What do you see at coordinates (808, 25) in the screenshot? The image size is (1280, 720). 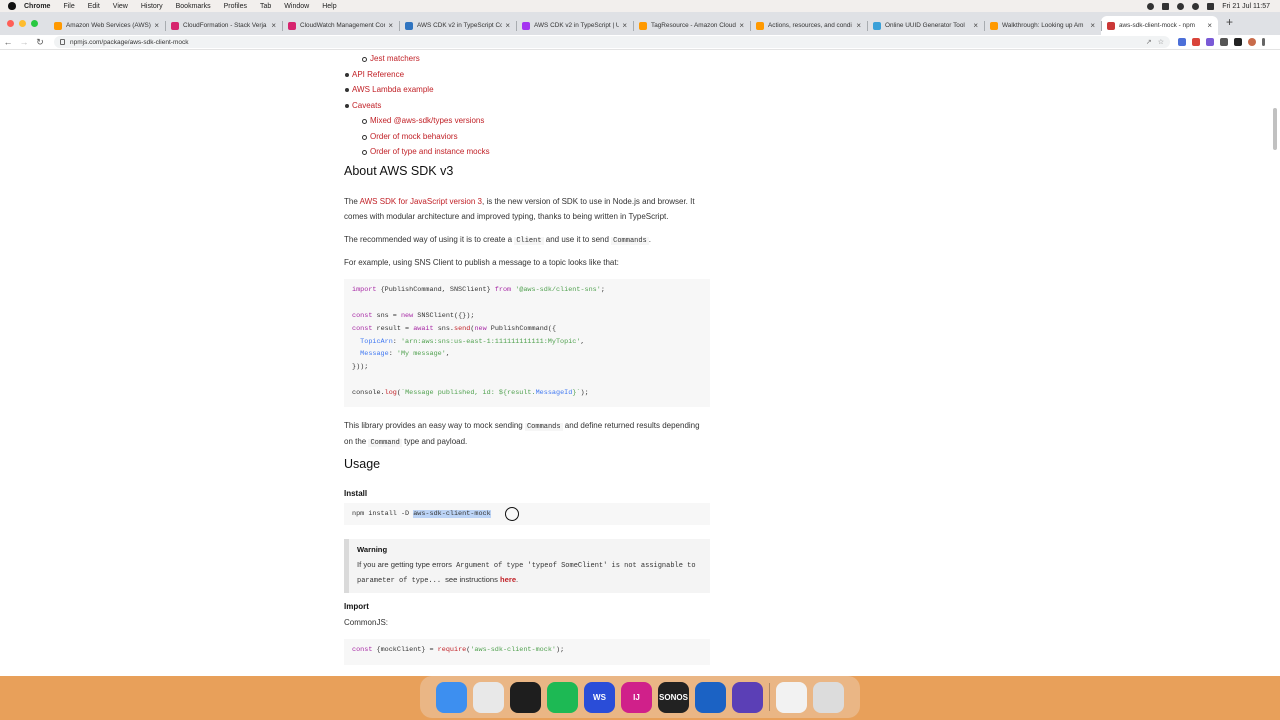 I see `browser-tab: Actions, resources, and condi ×` at bounding box center [808, 25].